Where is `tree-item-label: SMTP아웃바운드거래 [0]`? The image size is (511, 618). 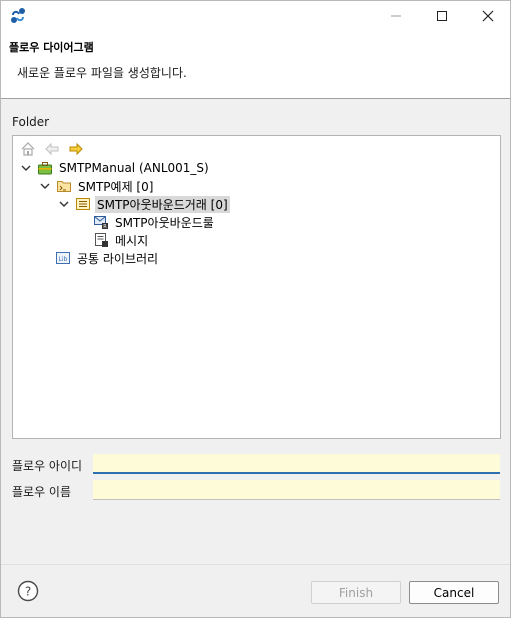 tree-item-label: SMTP아웃바운드거래 [0] is located at coordinates (162, 204).